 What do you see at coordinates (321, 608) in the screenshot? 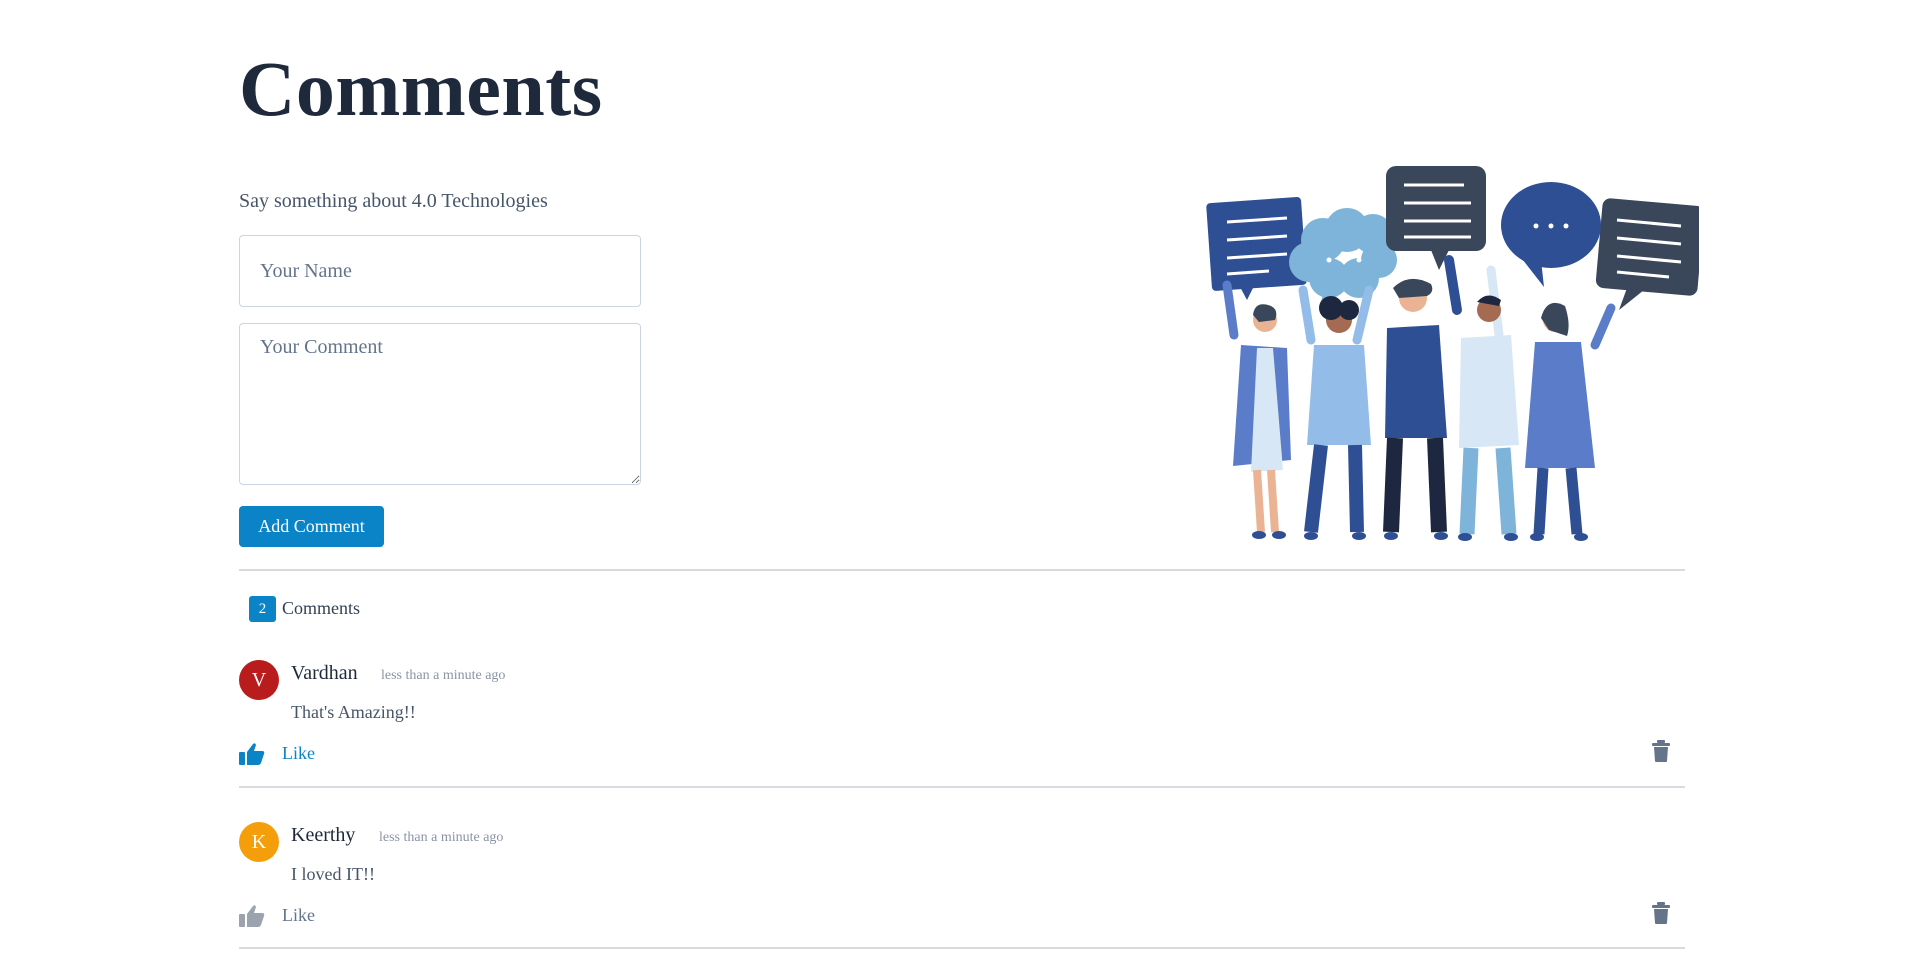
I see `comments-count-label: Comments` at bounding box center [321, 608].